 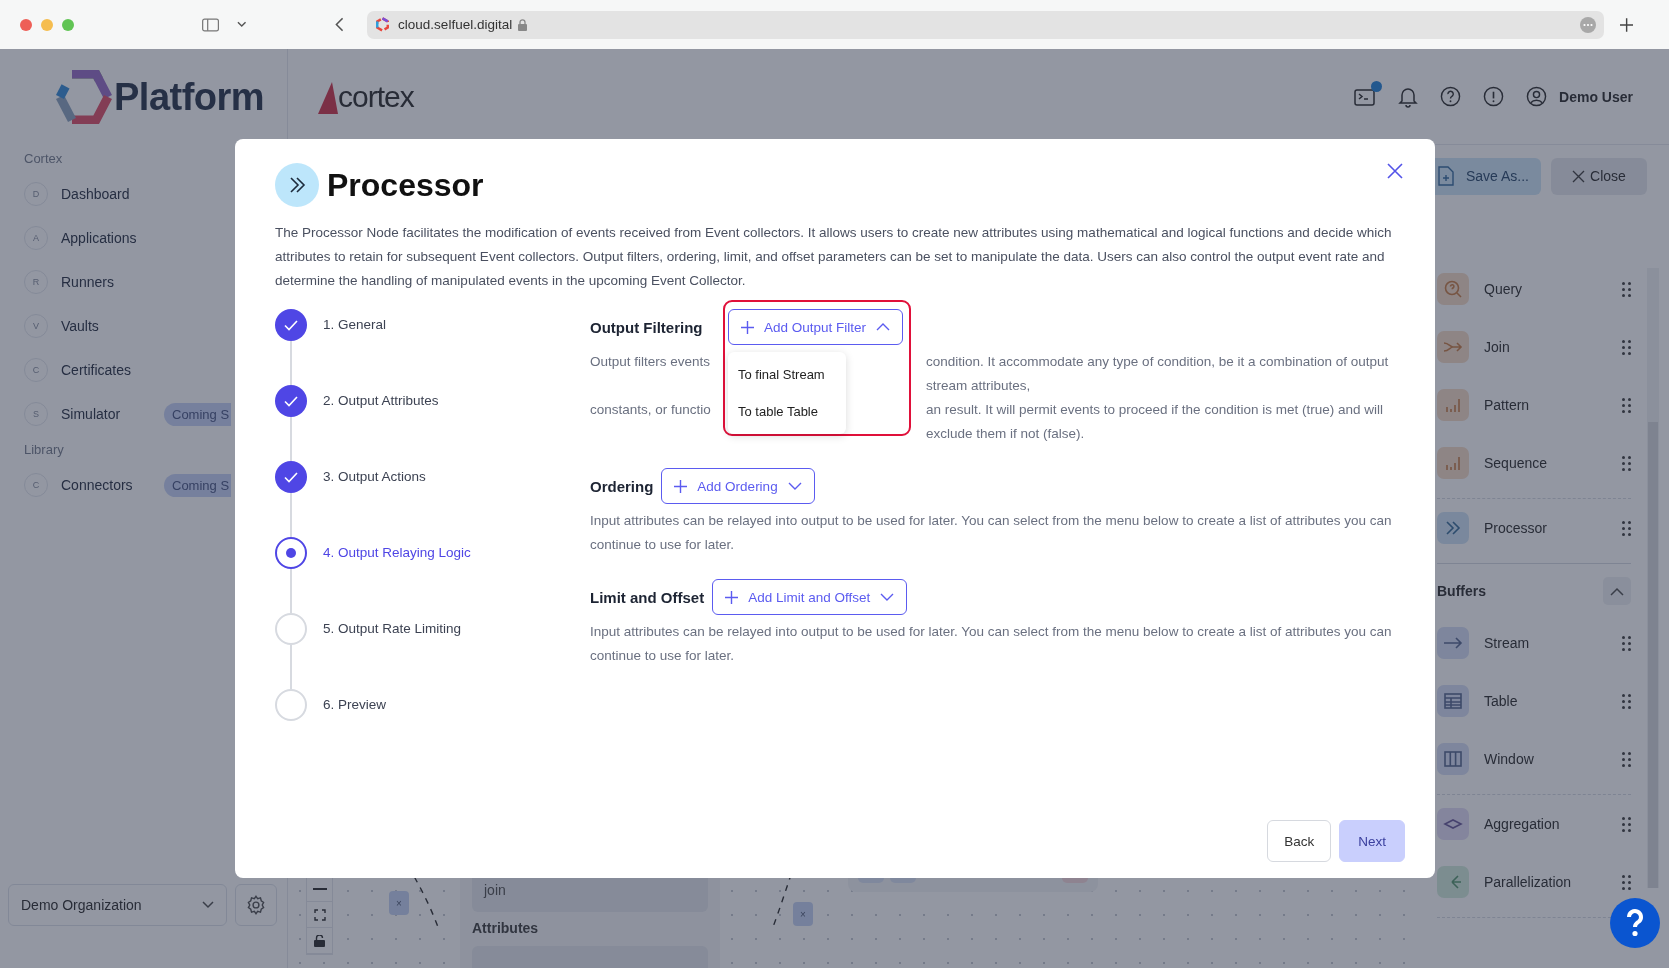 What do you see at coordinates (834, 257) in the screenshot?
I see `dialog-description: The Processor Node facilitates the modification of events received from Event collectors. It allows users to create new attributes using mathematical and logical functions and decide which attributes to retain for subsequent Event collectors. Output filters, ordering, limit, and offset parameters can be set to manipulate the data. Users can also control the output event rate and determine the handling of manipulated events in the upcoming Event Collector.` at bounding box center [834, 257].